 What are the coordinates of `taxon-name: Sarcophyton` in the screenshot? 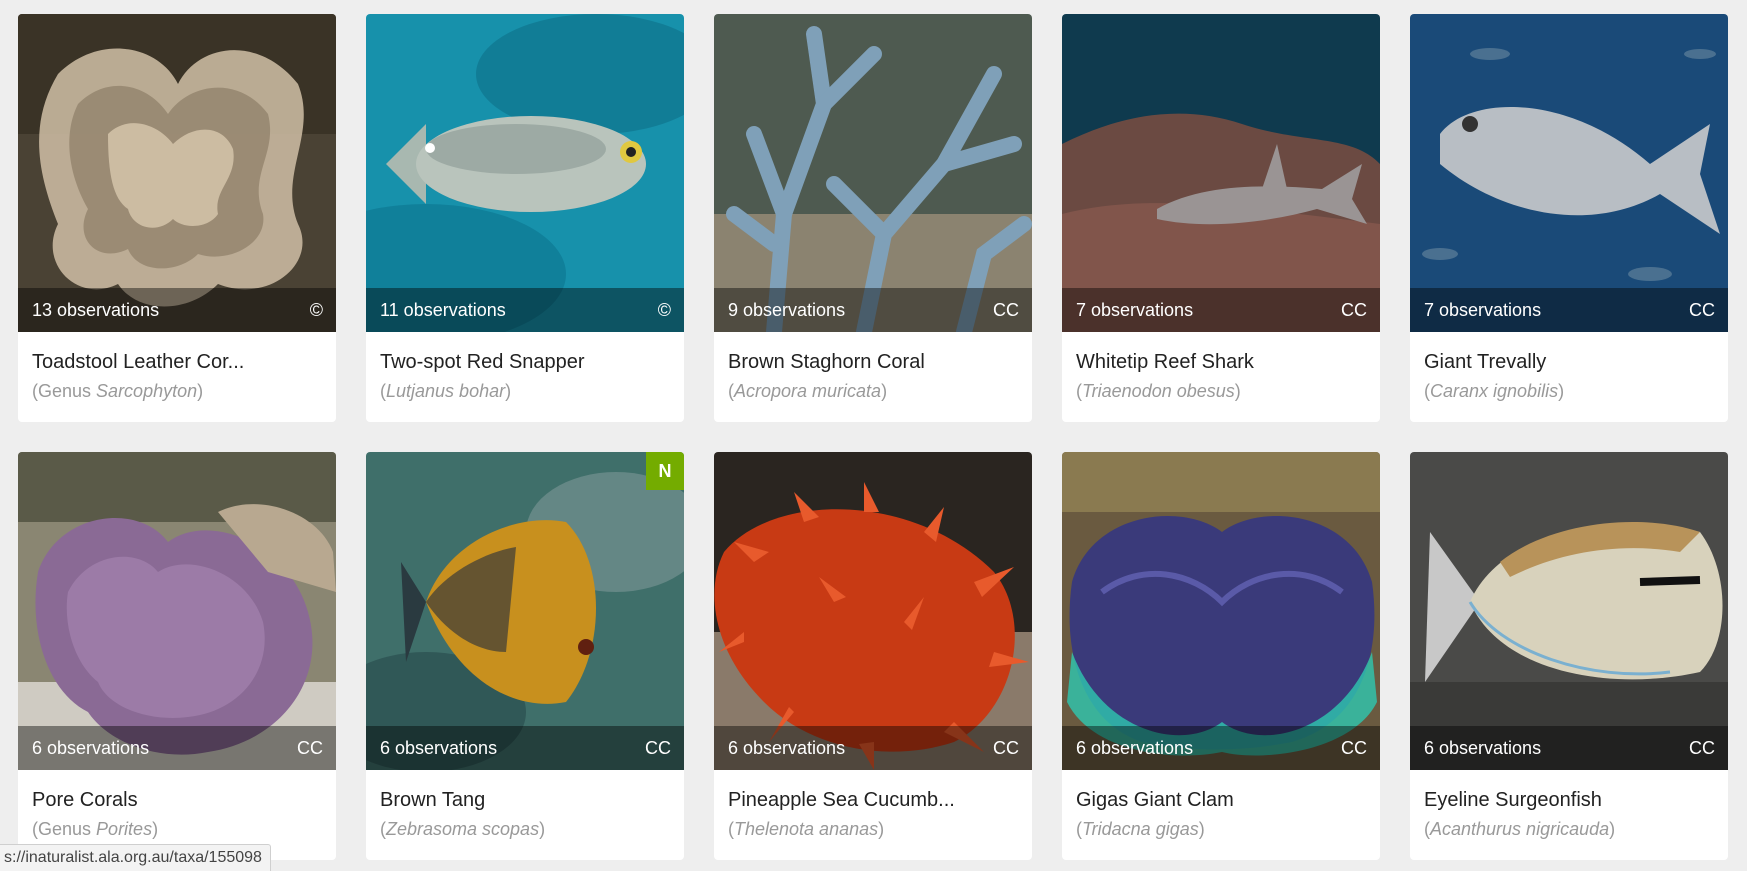 It's located at (147, 391).